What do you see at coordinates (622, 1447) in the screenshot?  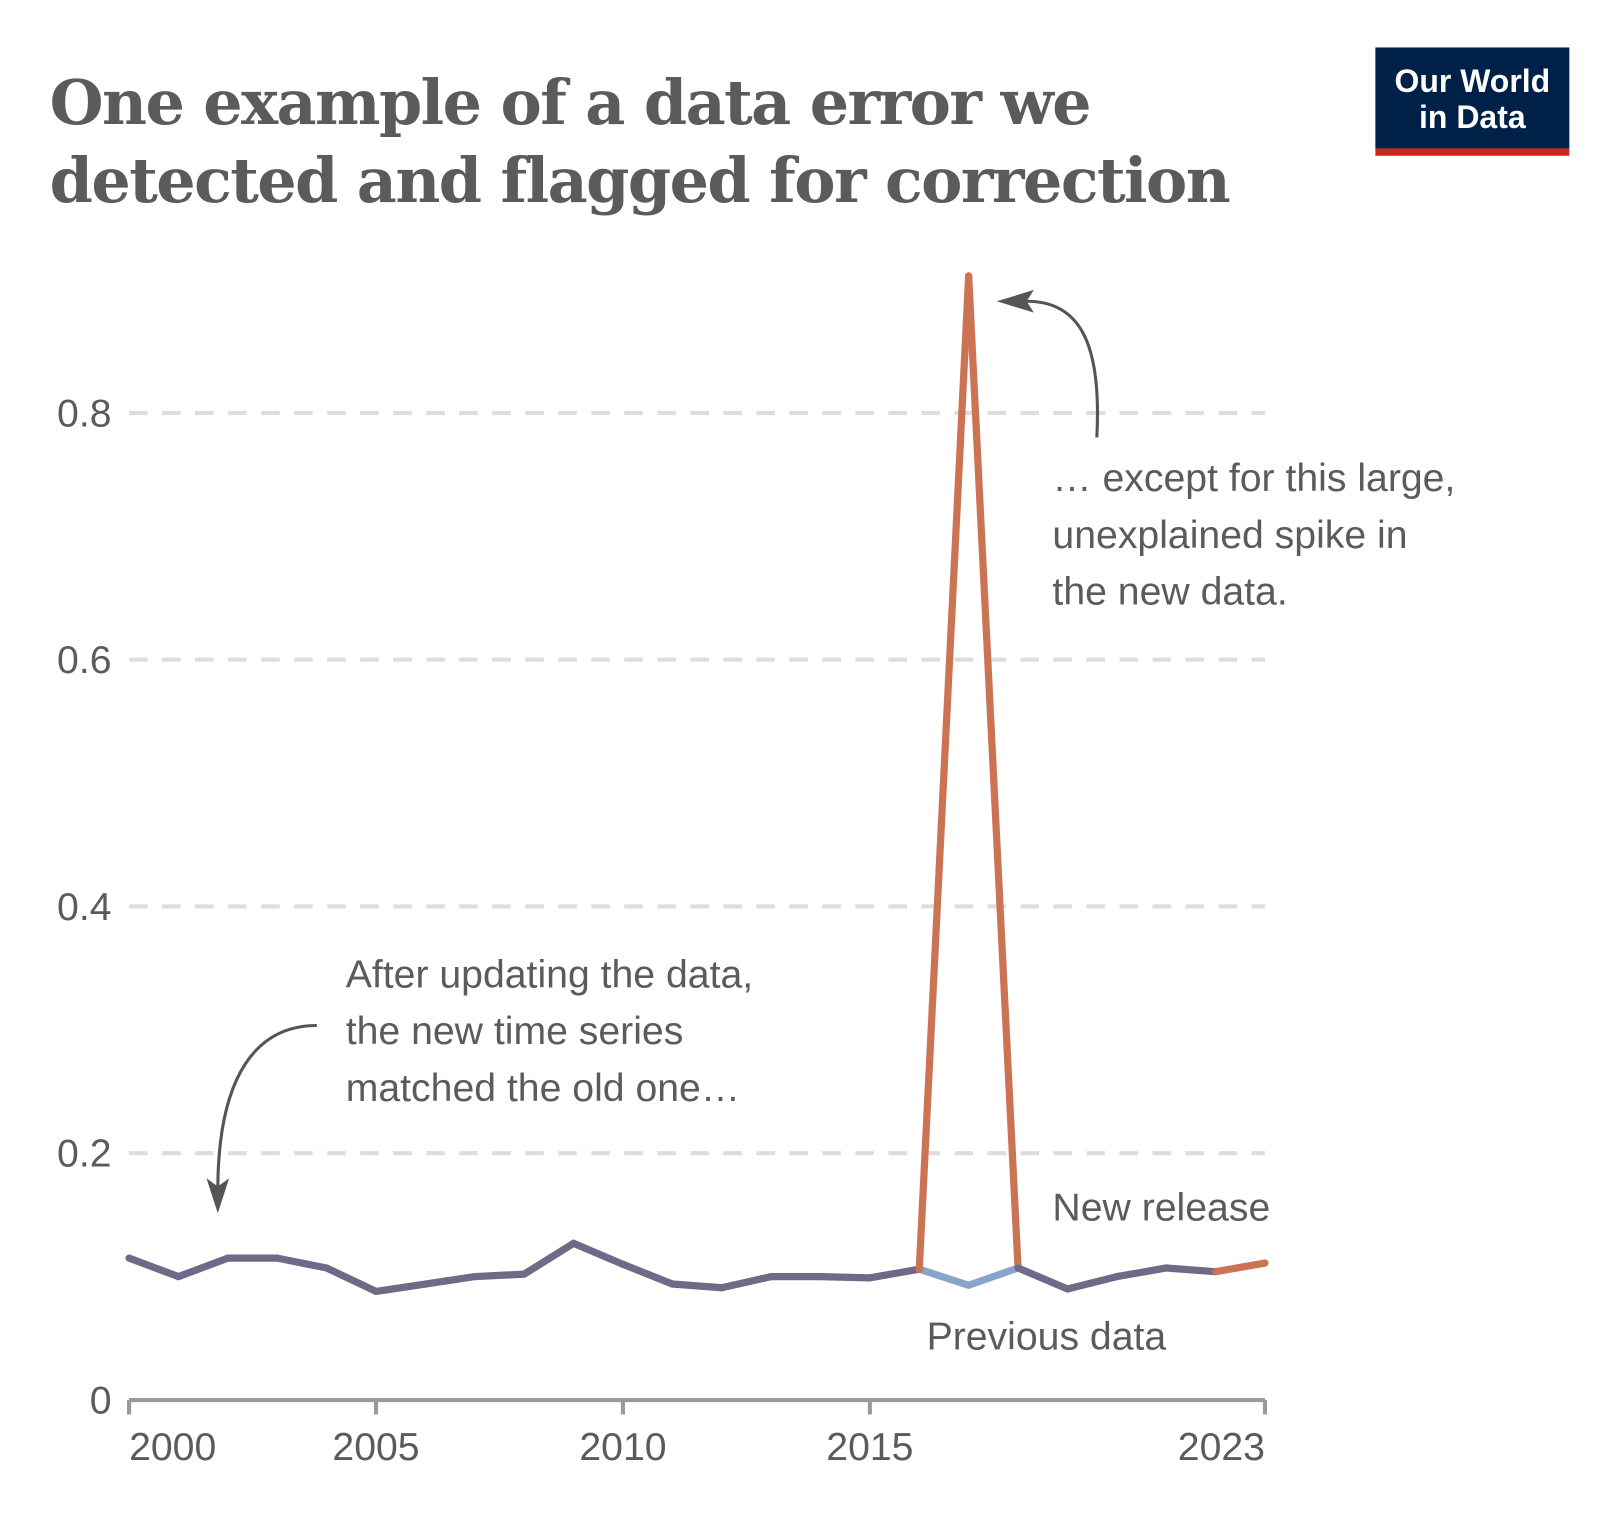 I see `x-tick-label: 2010` at bounding box center [622, 1447].